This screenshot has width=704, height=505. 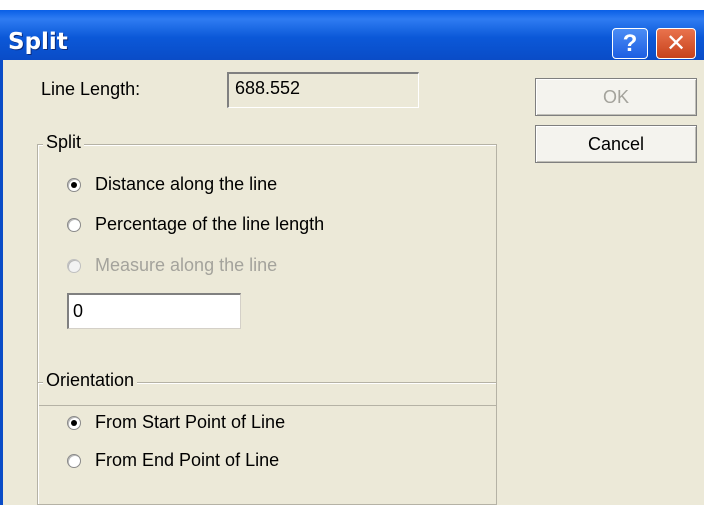 I want to click on radio-from-end-point: From End Point of Line, so click(x=173, y=460).